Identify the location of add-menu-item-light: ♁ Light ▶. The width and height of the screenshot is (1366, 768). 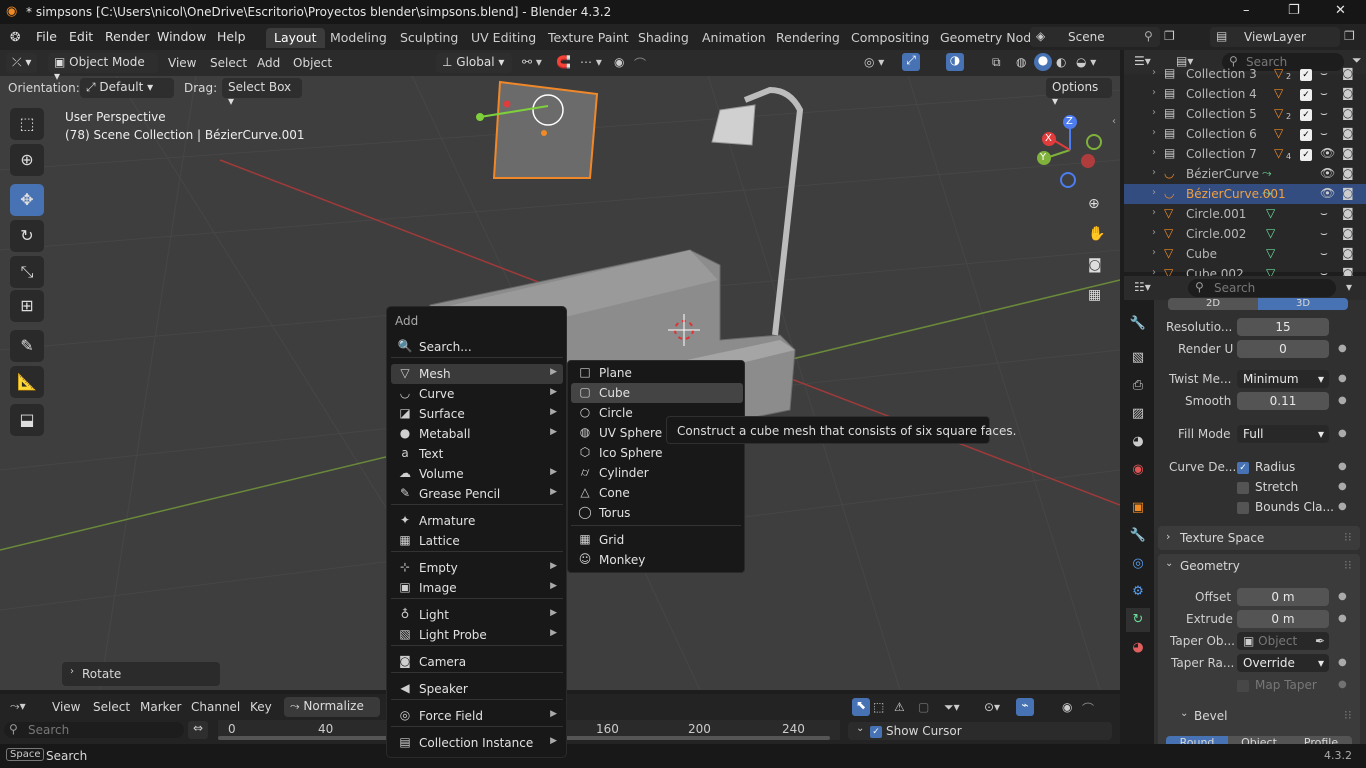
(477, 615).